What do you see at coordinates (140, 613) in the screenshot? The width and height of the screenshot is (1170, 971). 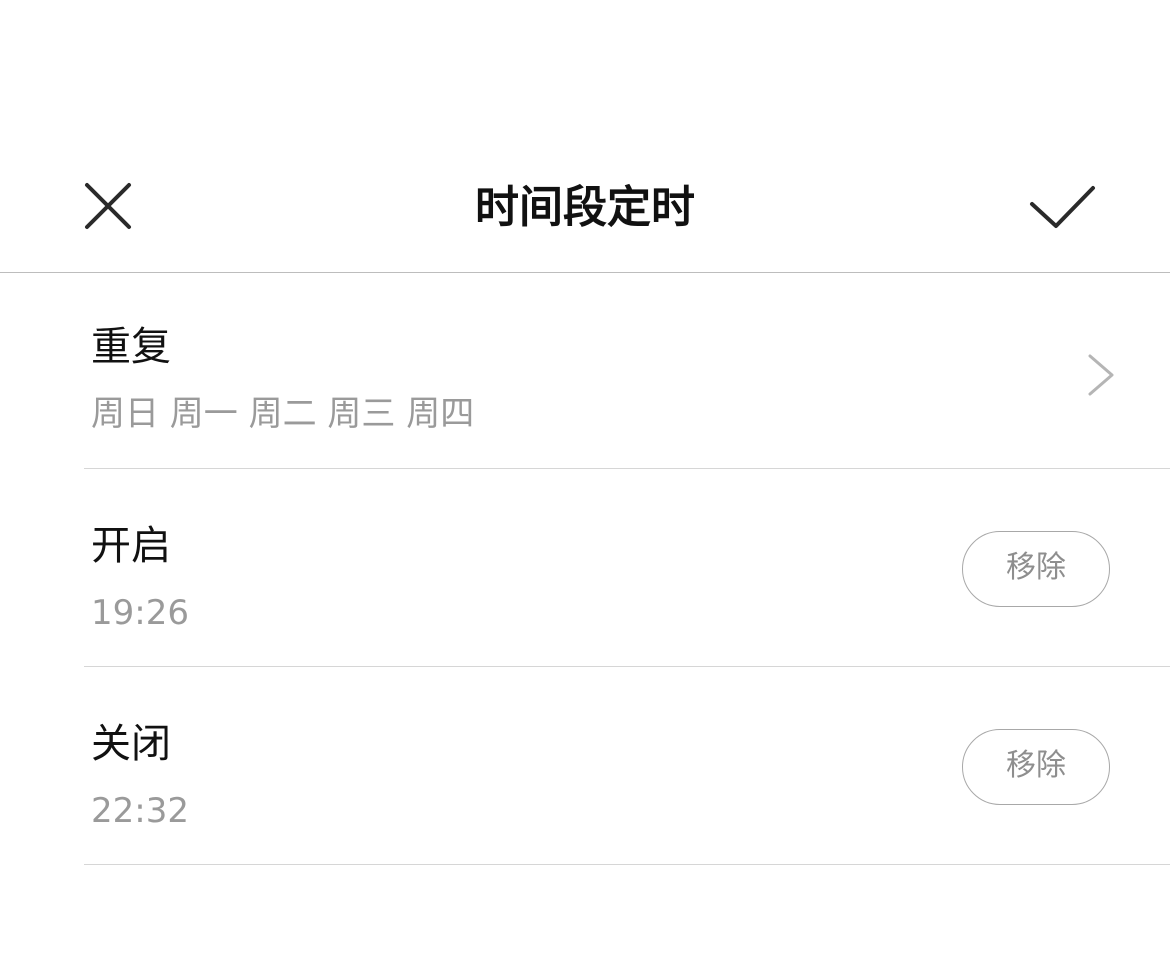 I see `open-time: 19:26` at bounding box center [140, 613].